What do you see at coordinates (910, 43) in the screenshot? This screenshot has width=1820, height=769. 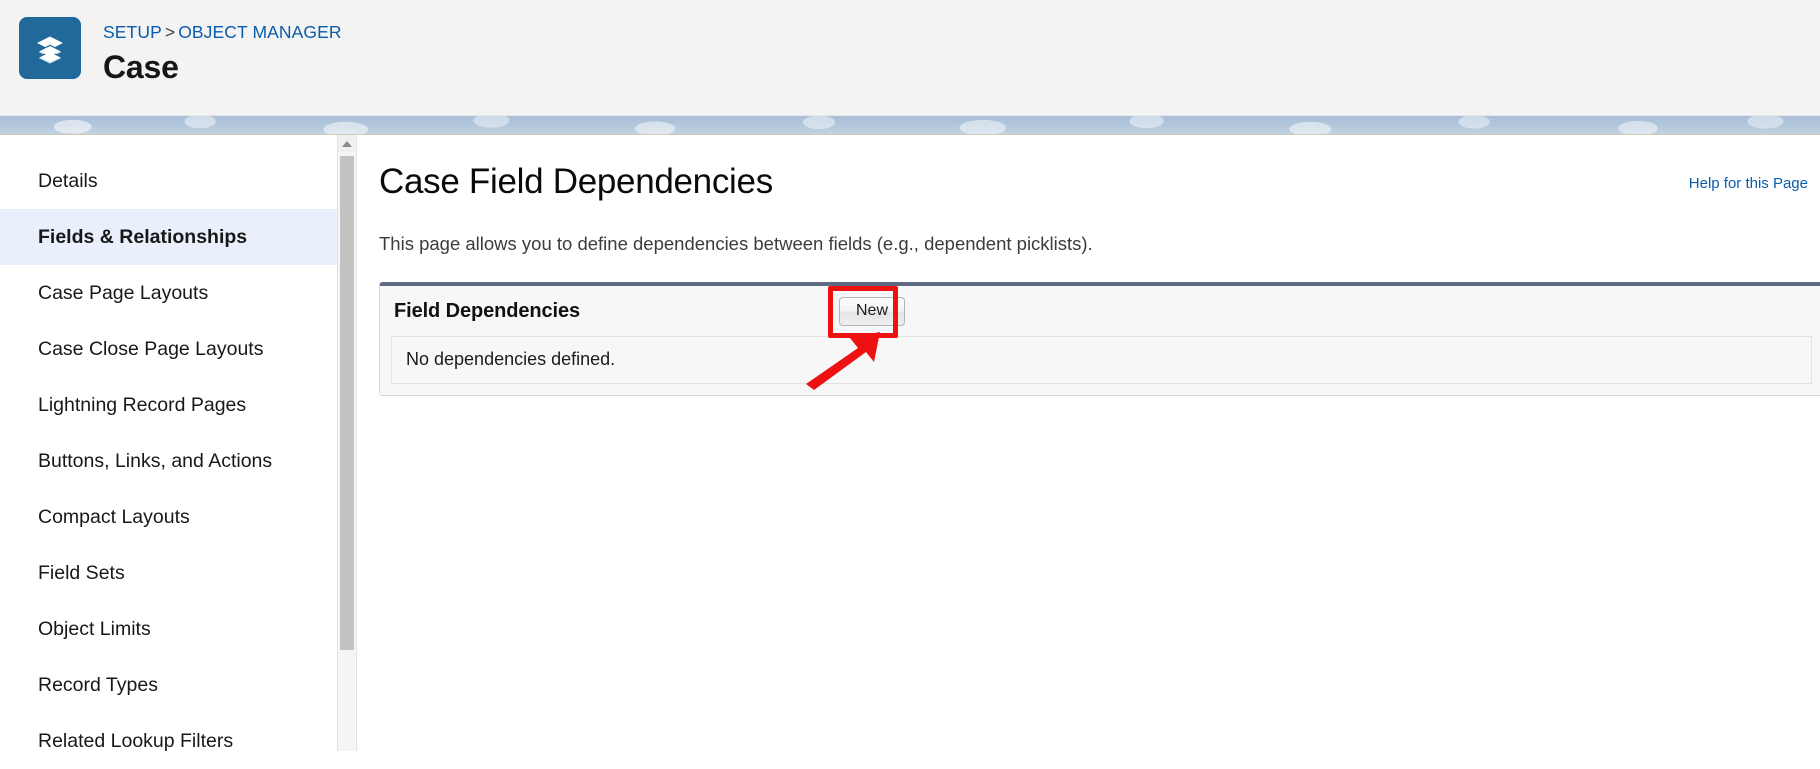 I see `header-inner: SETUP > OBJECT MANAGER Case` at bounding box center [910, 43].